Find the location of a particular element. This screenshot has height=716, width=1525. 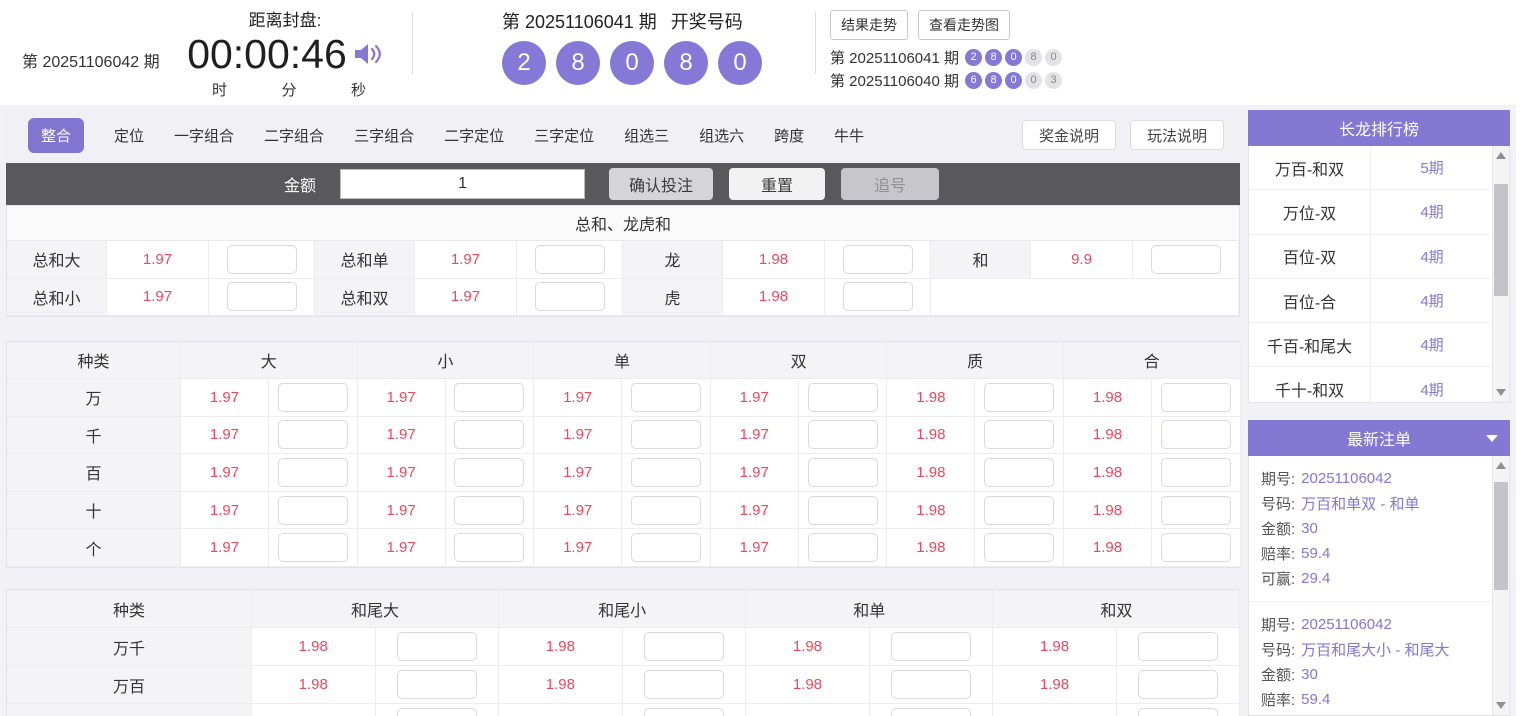

order-issue: 期号: 20251106042 is located at coordinates (1377, 624).